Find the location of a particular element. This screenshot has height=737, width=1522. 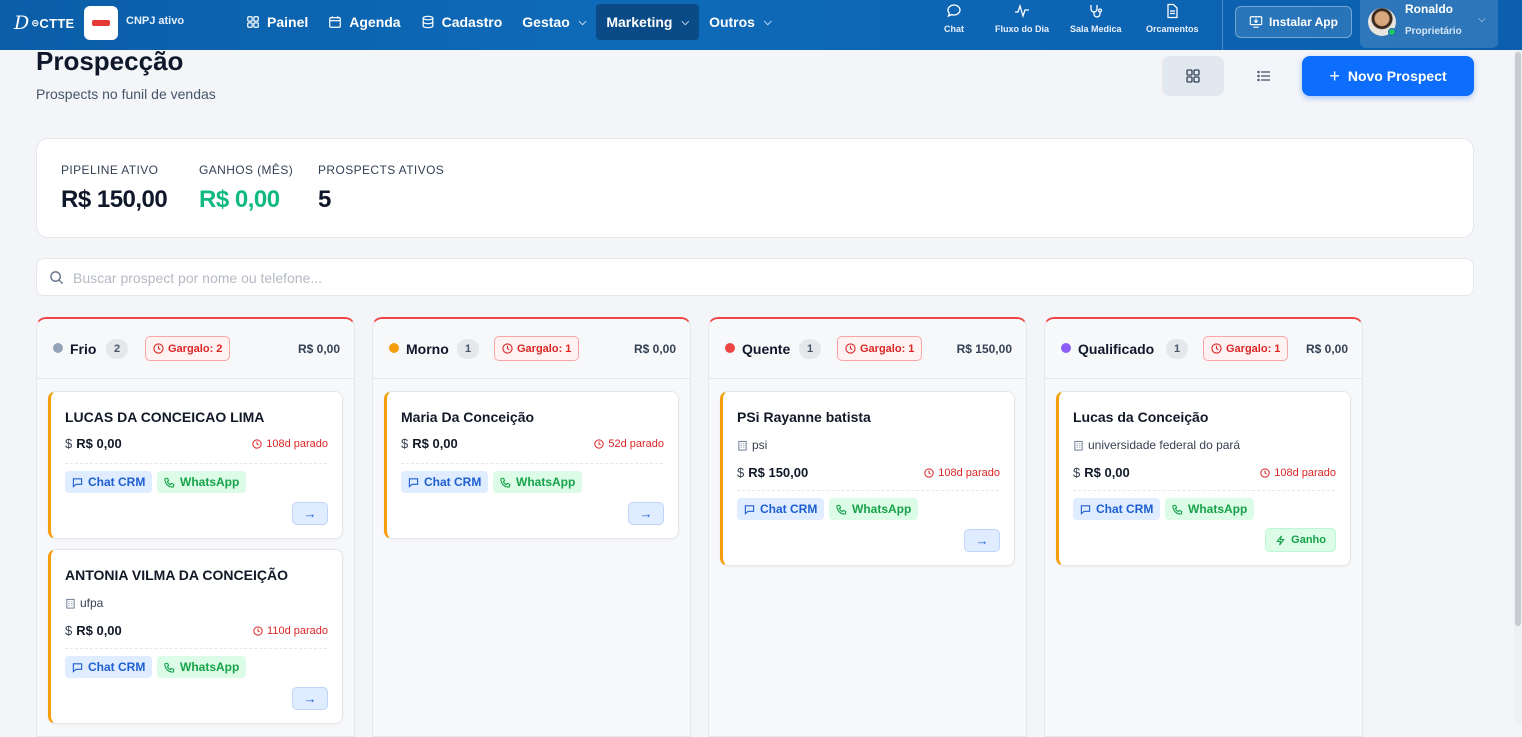

card-divider is located at coordinates (1204, 490).